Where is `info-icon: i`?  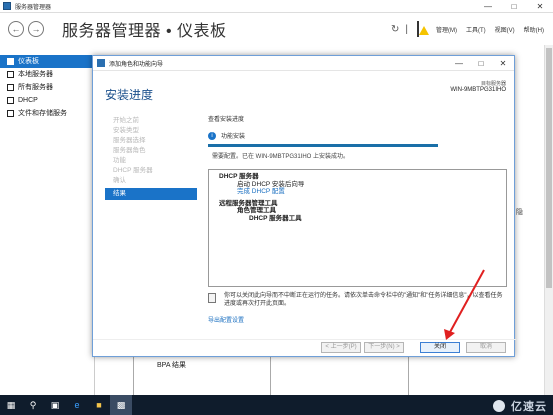
info-icon: i is located at coordinates (212, 135).